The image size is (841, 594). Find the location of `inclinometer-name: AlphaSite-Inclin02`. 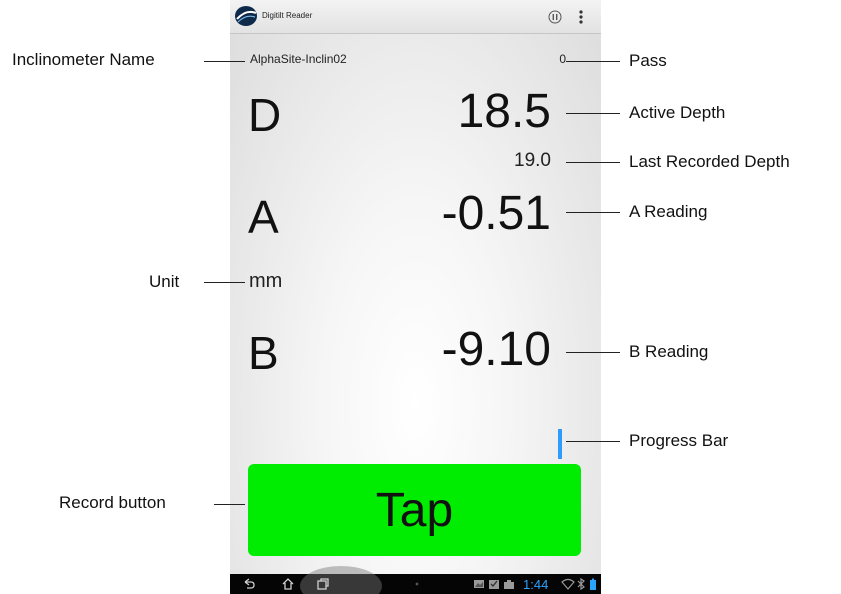

inclinometer-name: AlphaSite-Inclin02 is located at coordinates (298, 59).